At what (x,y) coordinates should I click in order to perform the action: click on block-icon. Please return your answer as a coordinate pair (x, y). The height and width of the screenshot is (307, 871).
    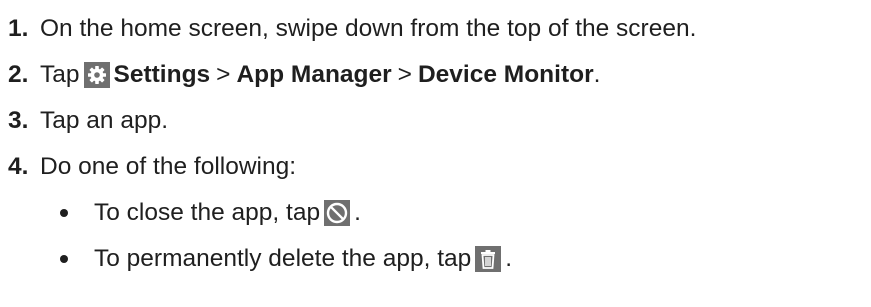
    Looking at the image, I should click on (337, 213).